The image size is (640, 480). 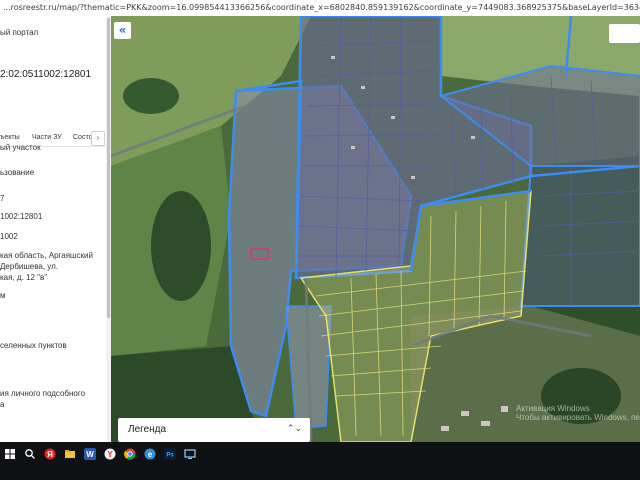 What do you see at coordinates (10, 137) in the screenshot?
I see `tab-objects: ъекты` at bounding box center [10, 137].